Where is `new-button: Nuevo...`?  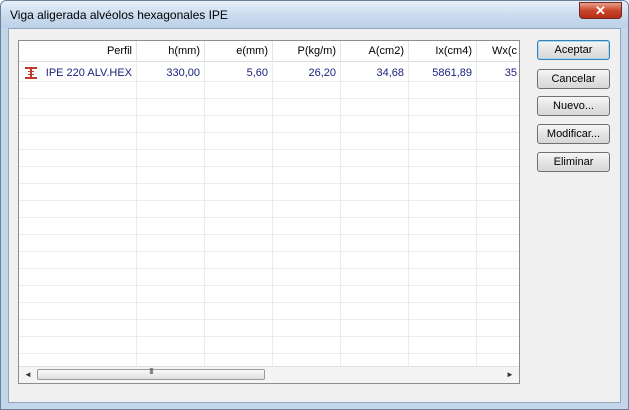 new-button: Nuevo... is located at coordinates (573, 106).